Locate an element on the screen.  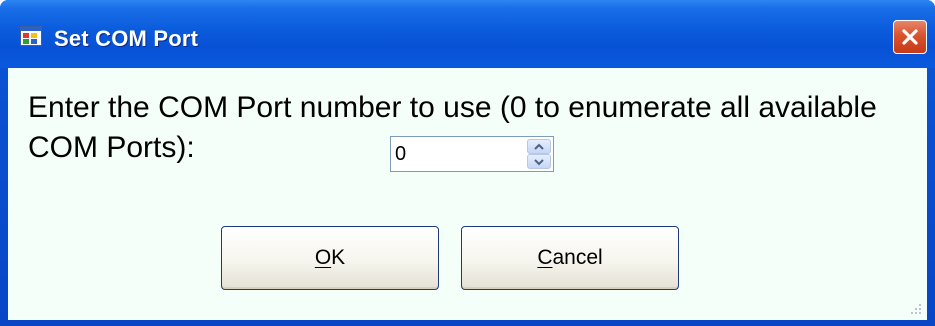
cancel-button: Cancel is located at coordinates (570, 258).